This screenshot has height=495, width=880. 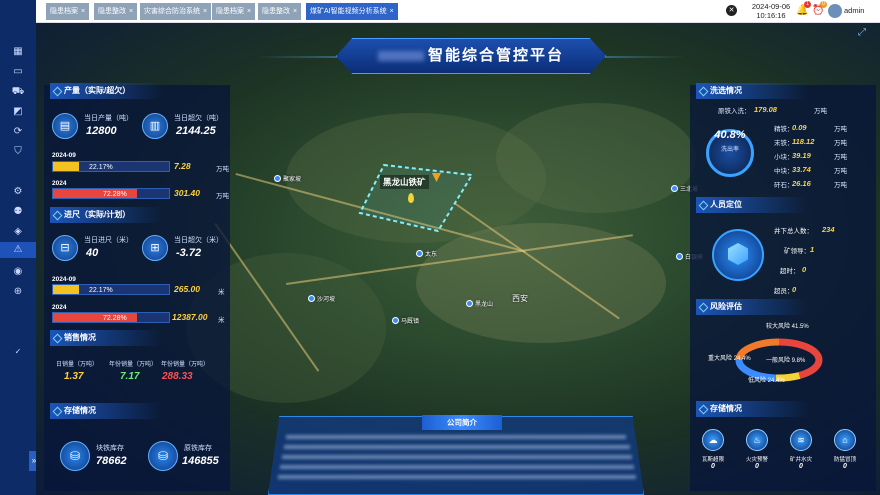 What do you see at coordinates (784, 291) in the screenshot?
I see `personnel-overcrew-label: 超员：` at bounding box center [784, 291].